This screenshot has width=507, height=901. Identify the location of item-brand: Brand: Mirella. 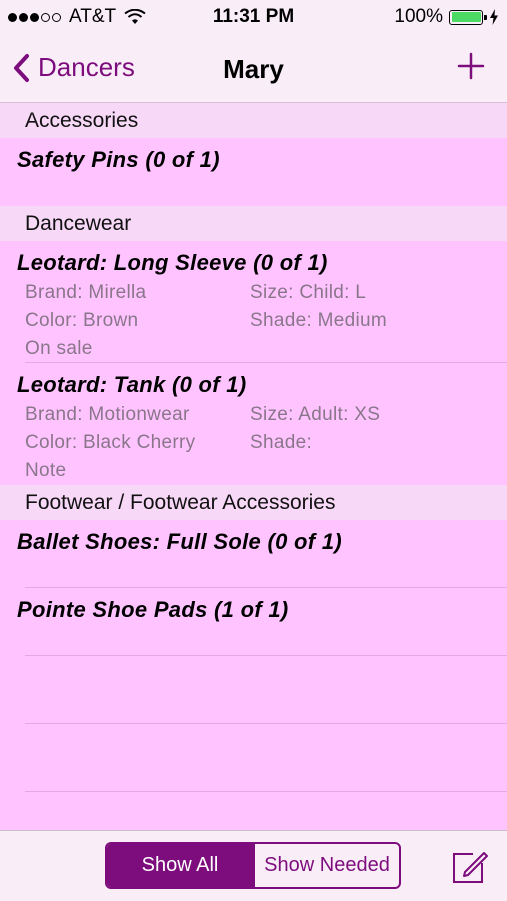
(86, 292).